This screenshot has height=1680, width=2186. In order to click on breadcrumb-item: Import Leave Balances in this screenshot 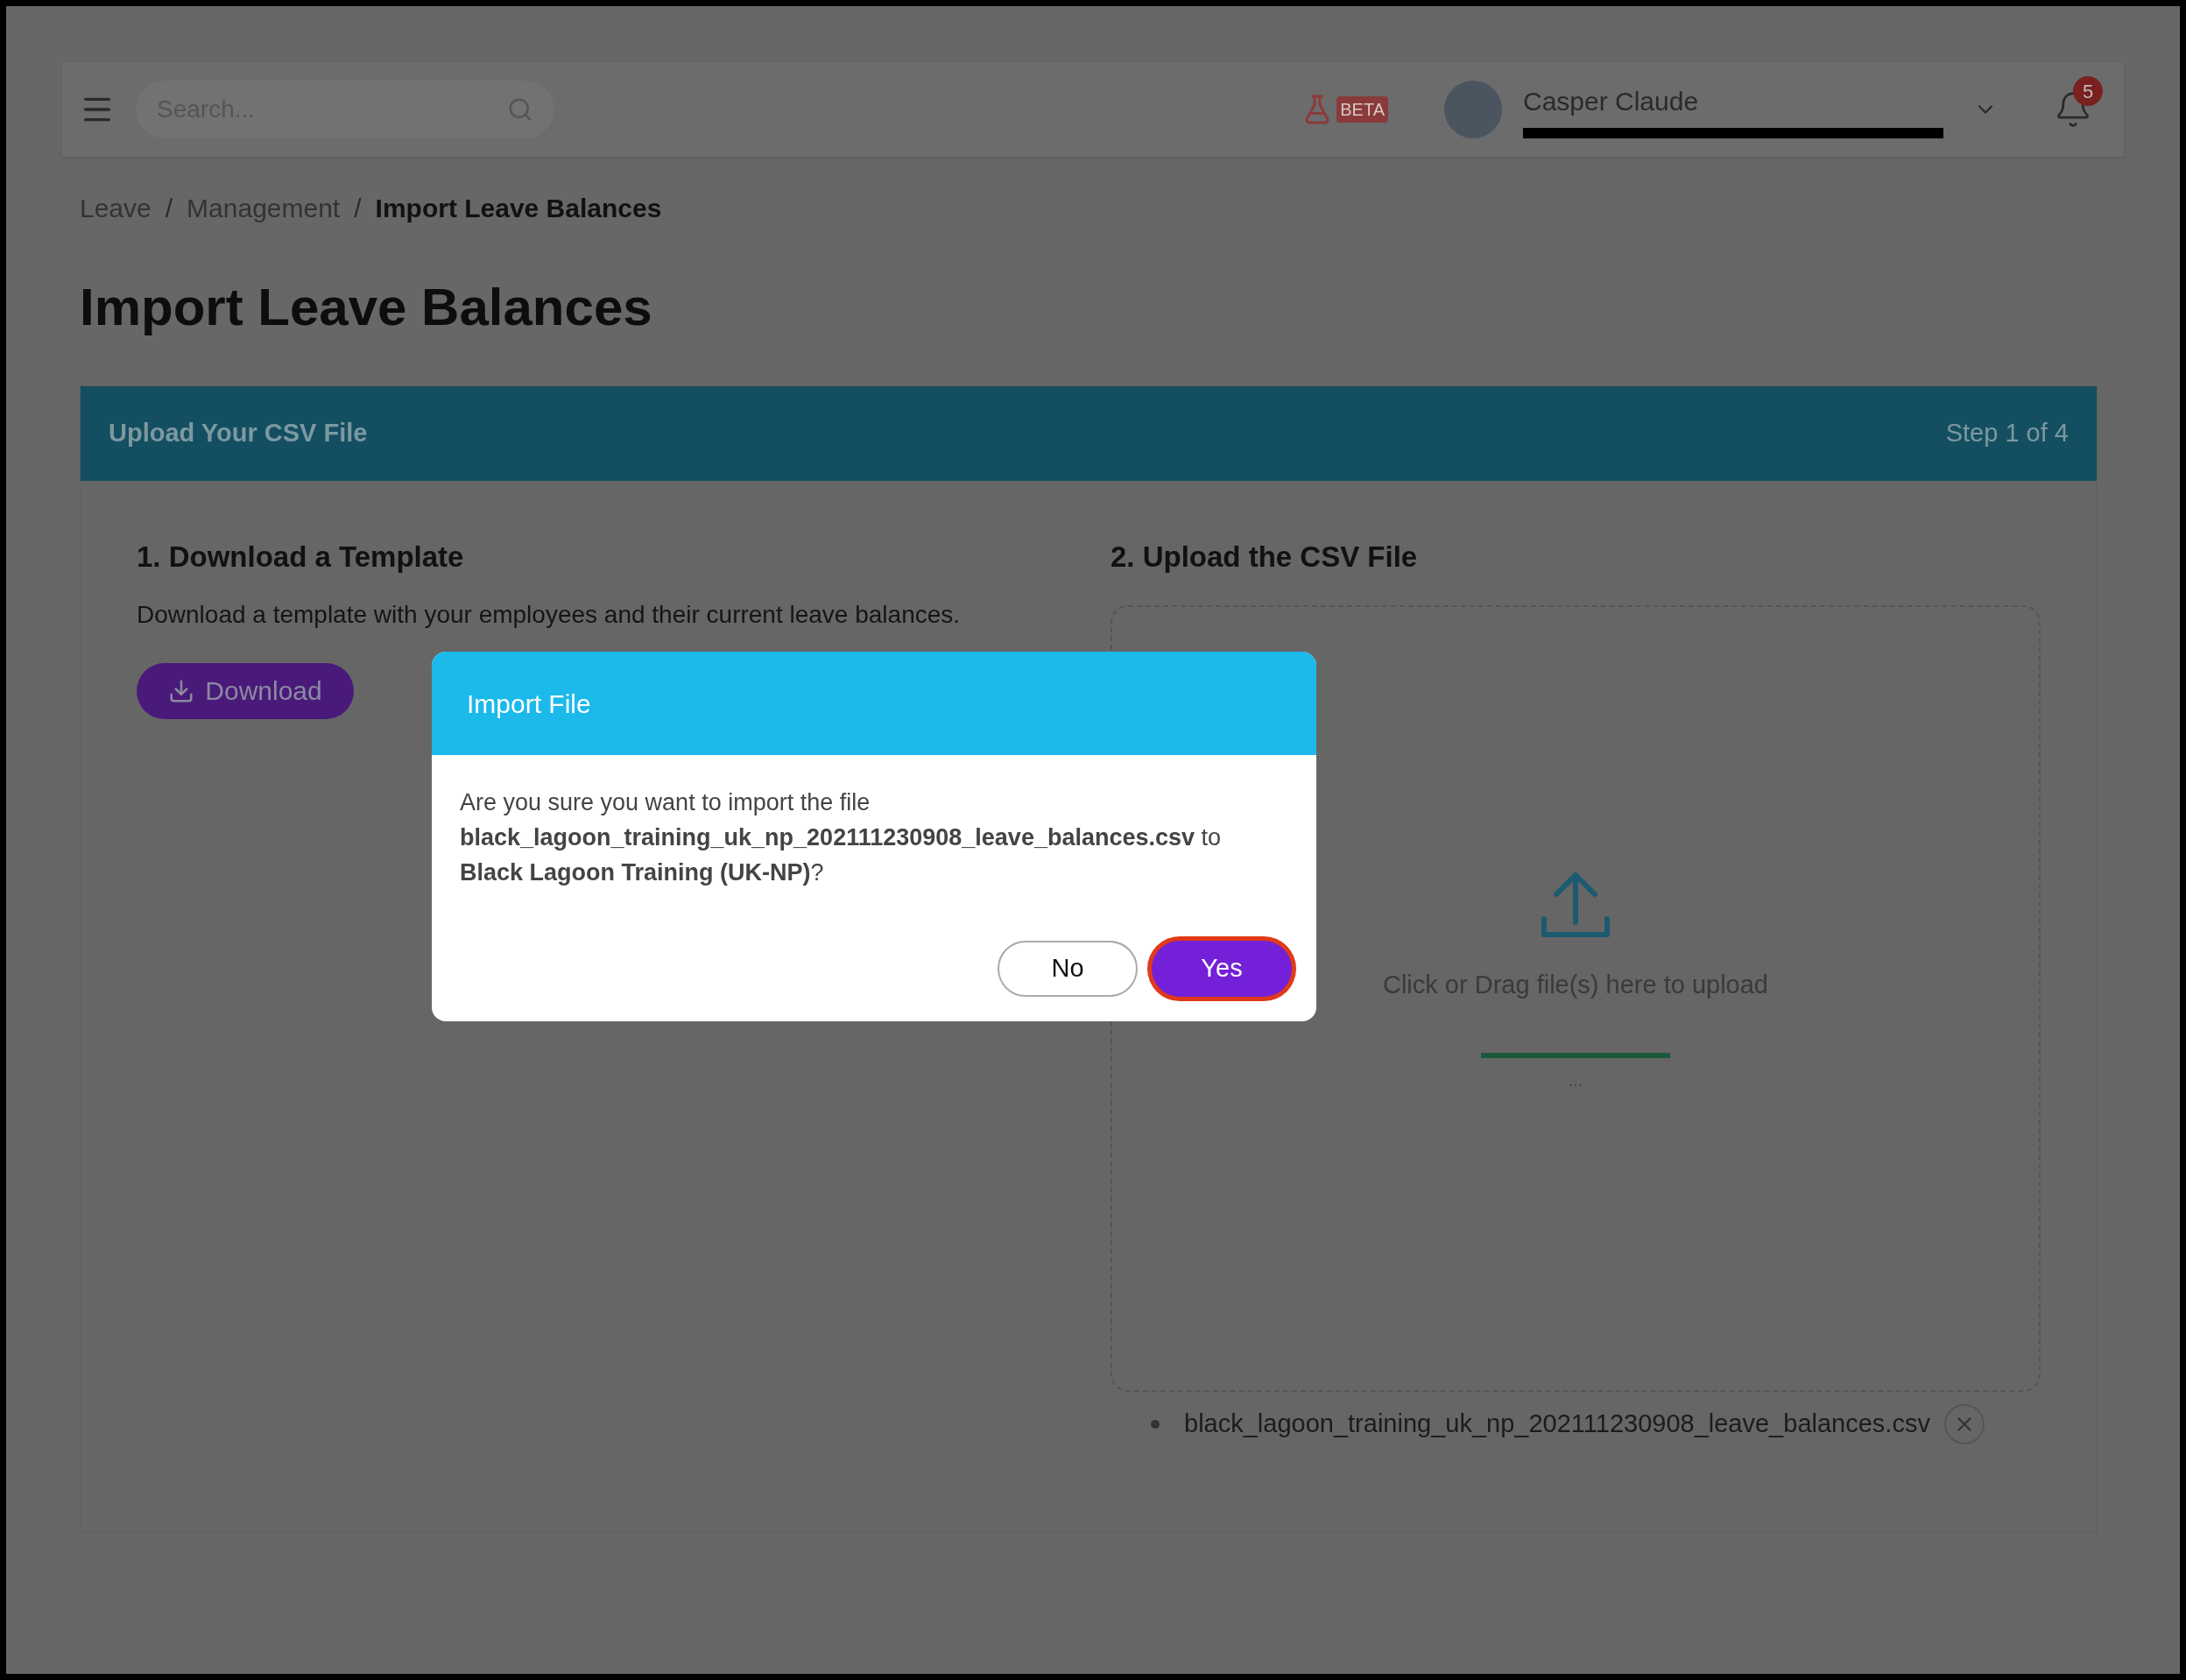, I will do `click(518, 208)`.